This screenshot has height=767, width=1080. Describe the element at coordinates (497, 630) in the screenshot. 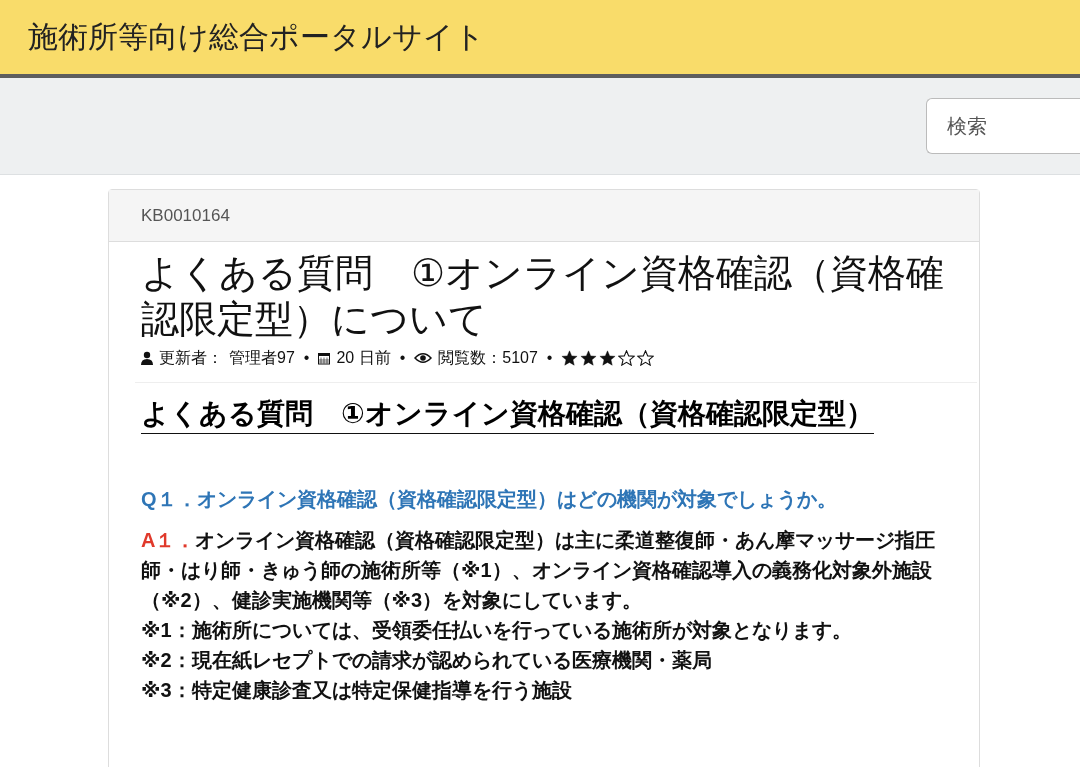

I see `footnote-text: ※1：施術所については、受領委任払いを行っている施術所が対象となります。` at that location.